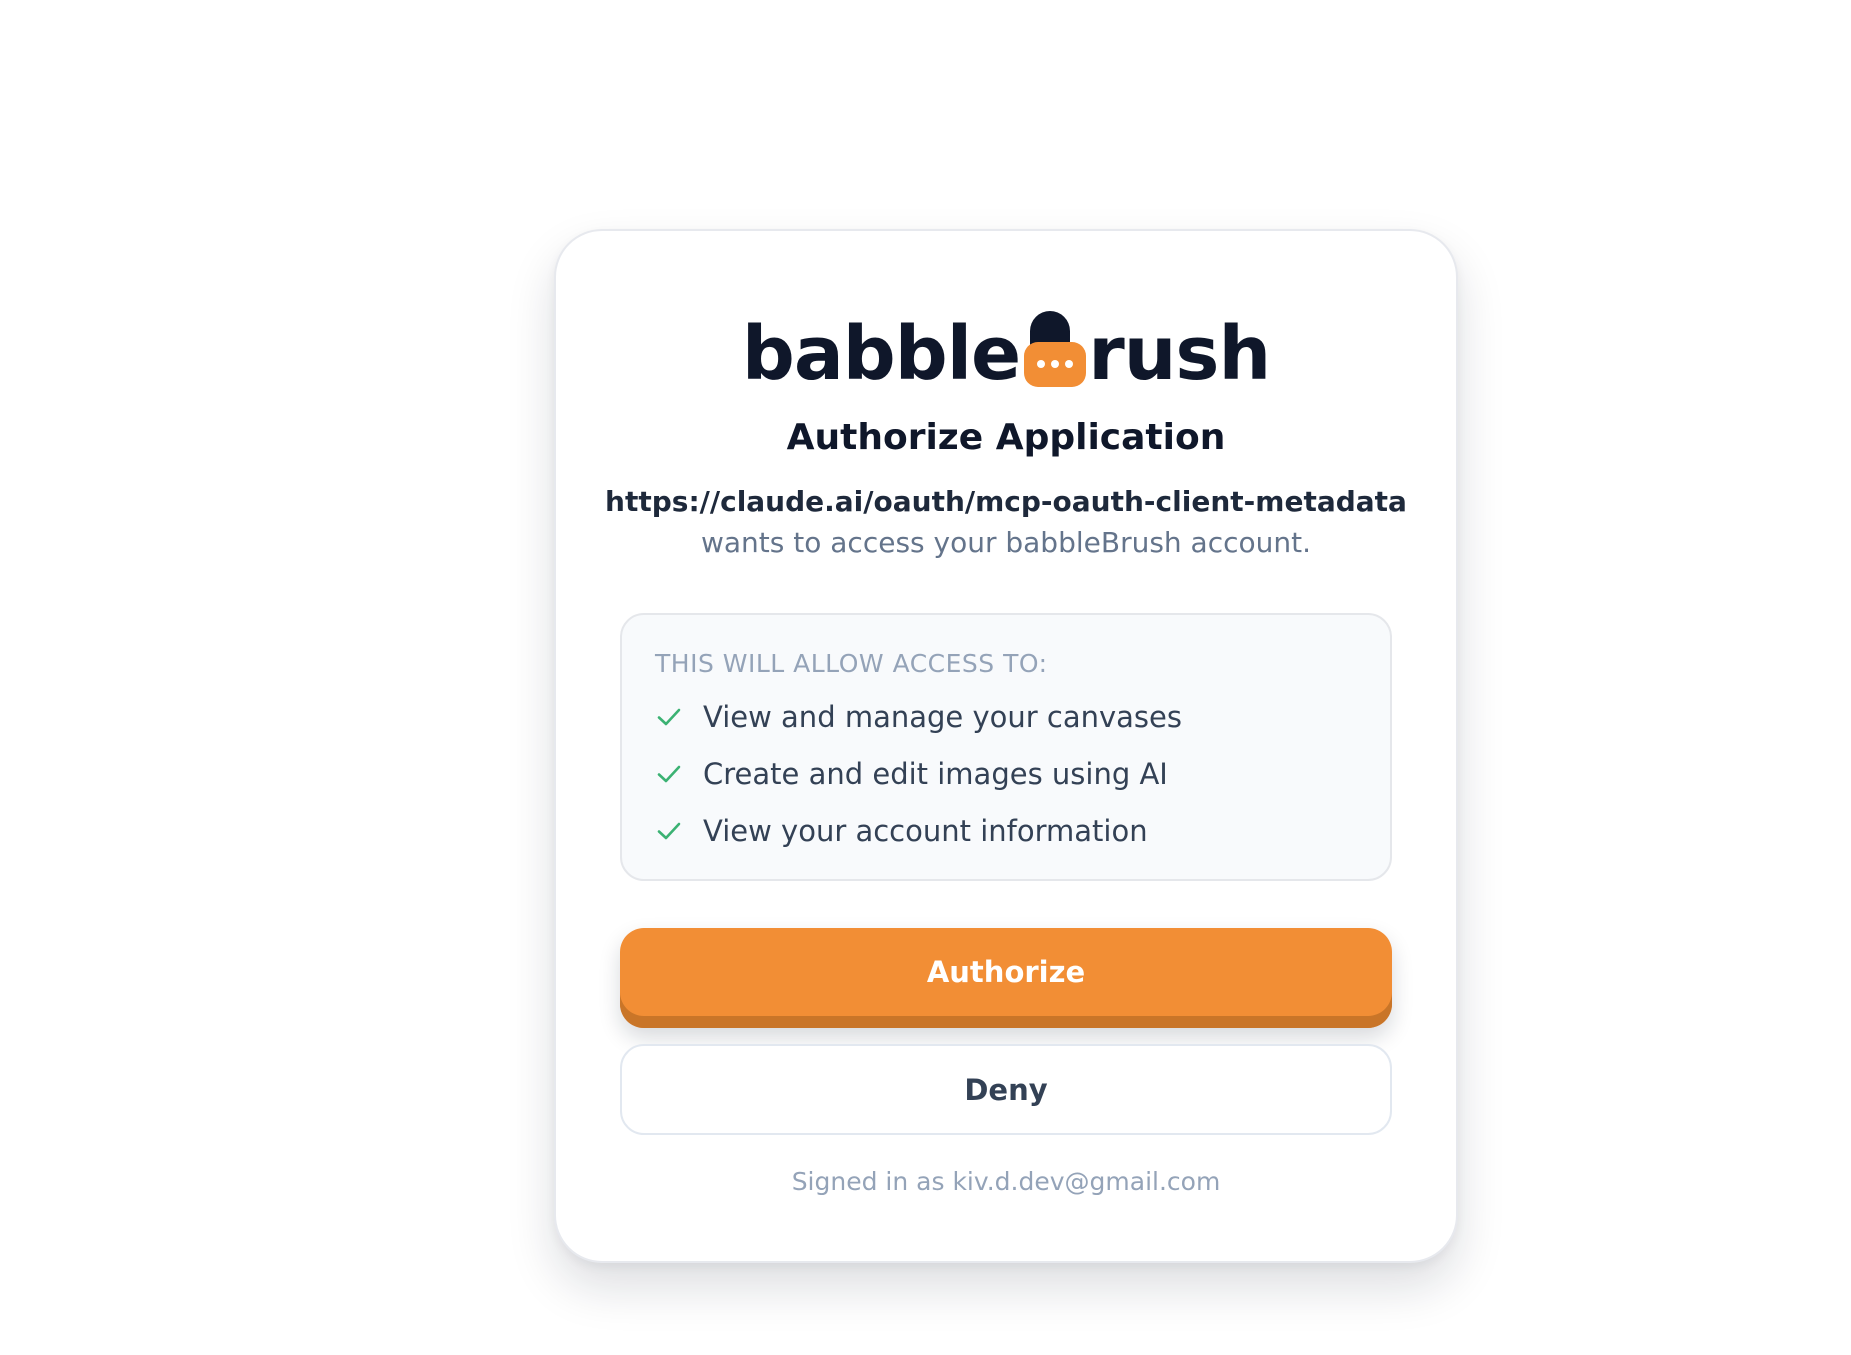  What do you see at coordinates (1006, 1089) in the screenshot?
I see `deny-button: Deny` at bounding box center [1006, 1089].